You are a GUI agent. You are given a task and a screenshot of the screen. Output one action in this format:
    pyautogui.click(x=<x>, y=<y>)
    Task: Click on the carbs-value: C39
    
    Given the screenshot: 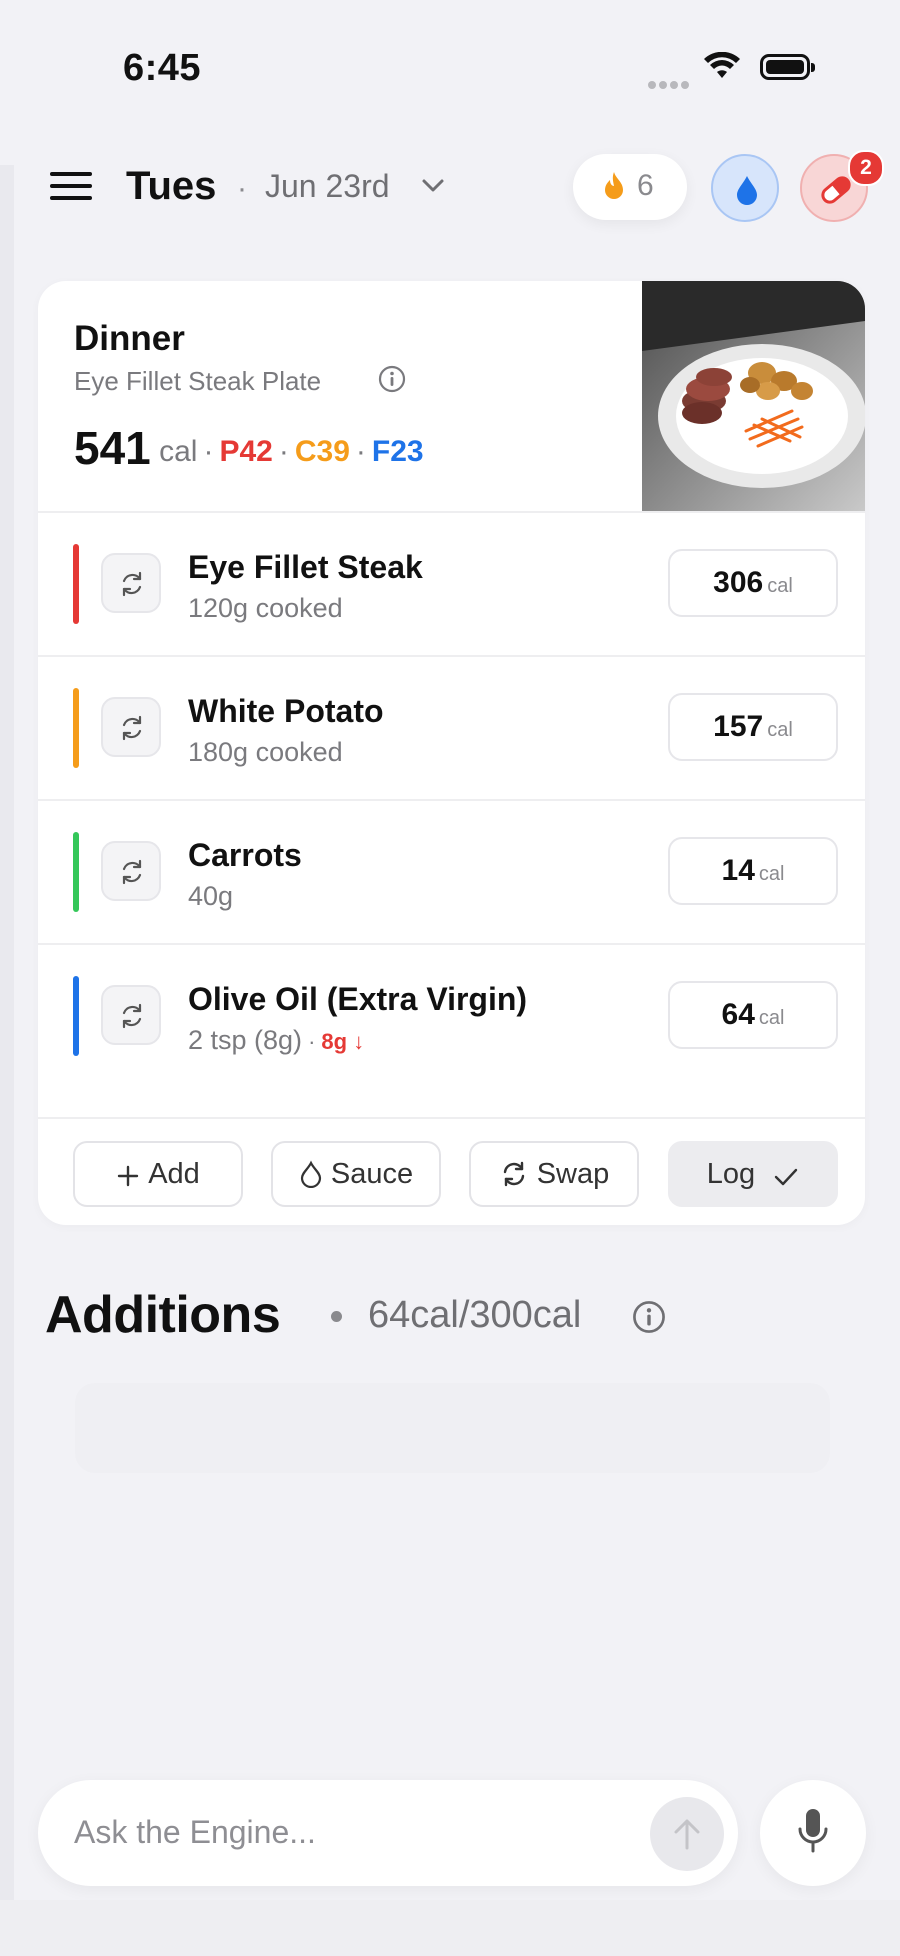 What is the action you would take?
    pyautogui.click(x=322, y=451)
    